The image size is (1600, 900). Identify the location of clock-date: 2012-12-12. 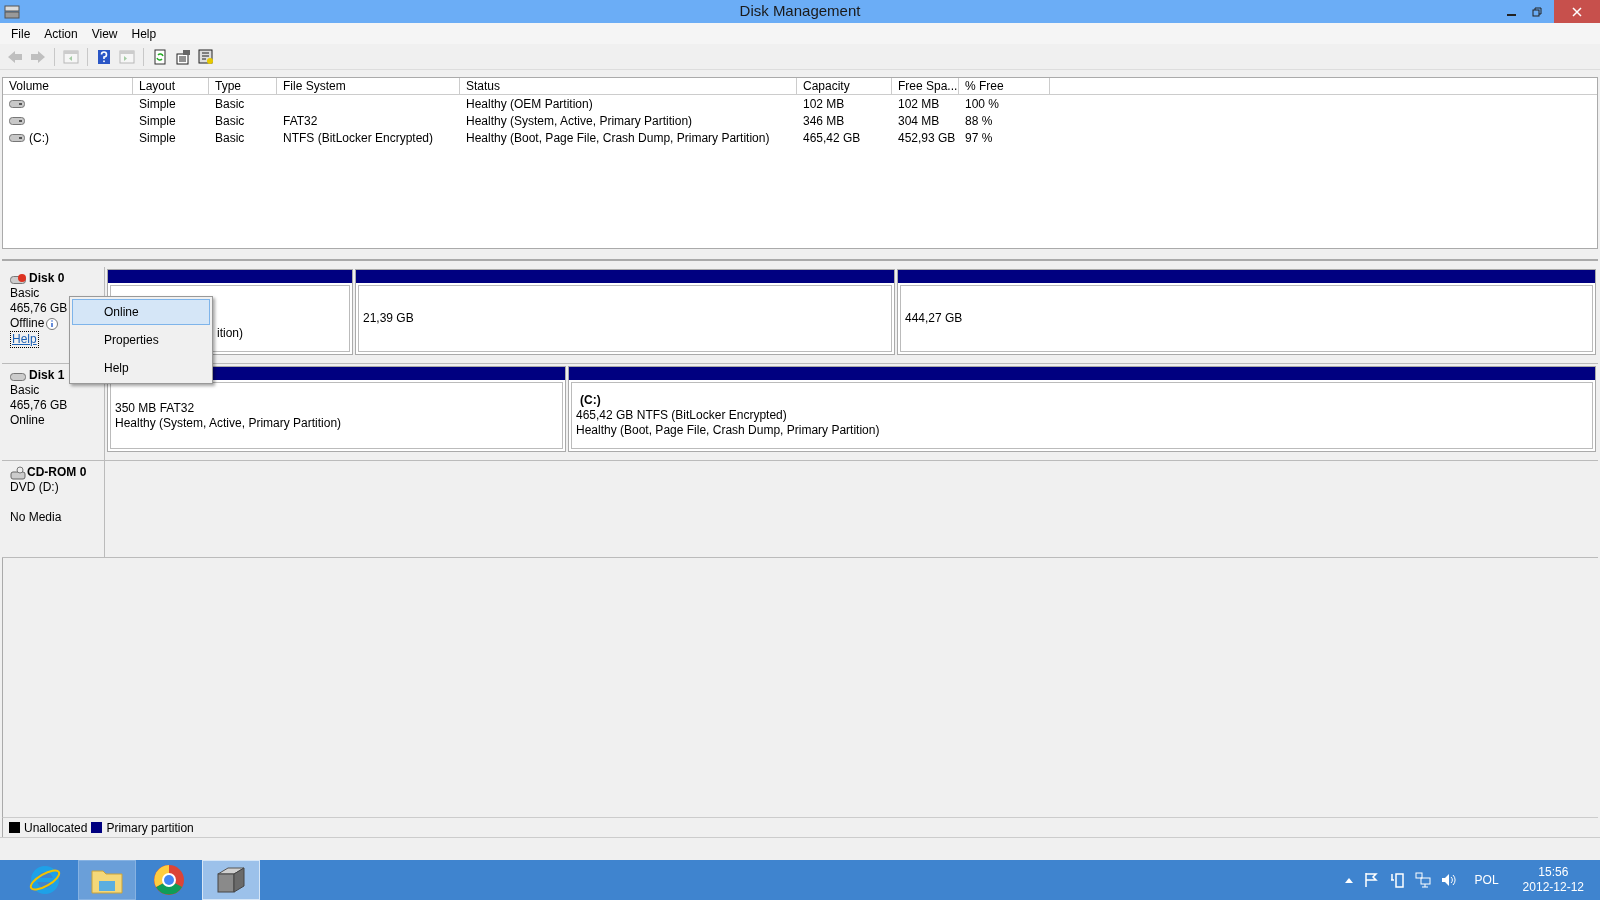
(1553, 887).